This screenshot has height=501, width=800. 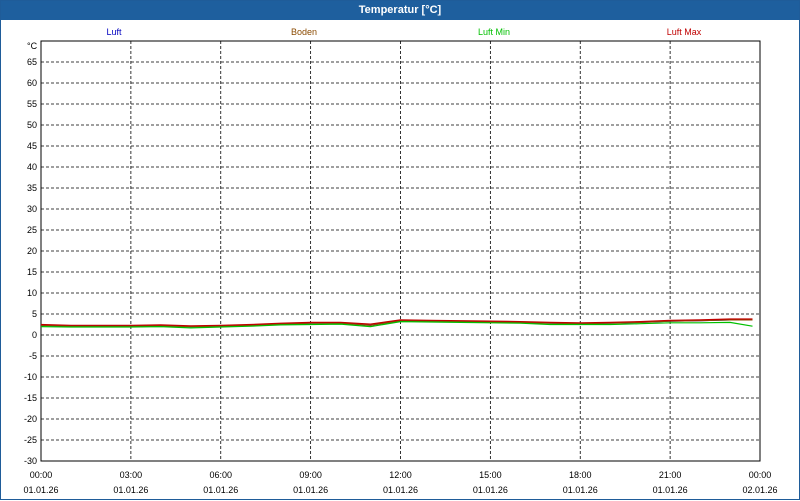 I want to click on series-layer, so click(x=396, y=323).